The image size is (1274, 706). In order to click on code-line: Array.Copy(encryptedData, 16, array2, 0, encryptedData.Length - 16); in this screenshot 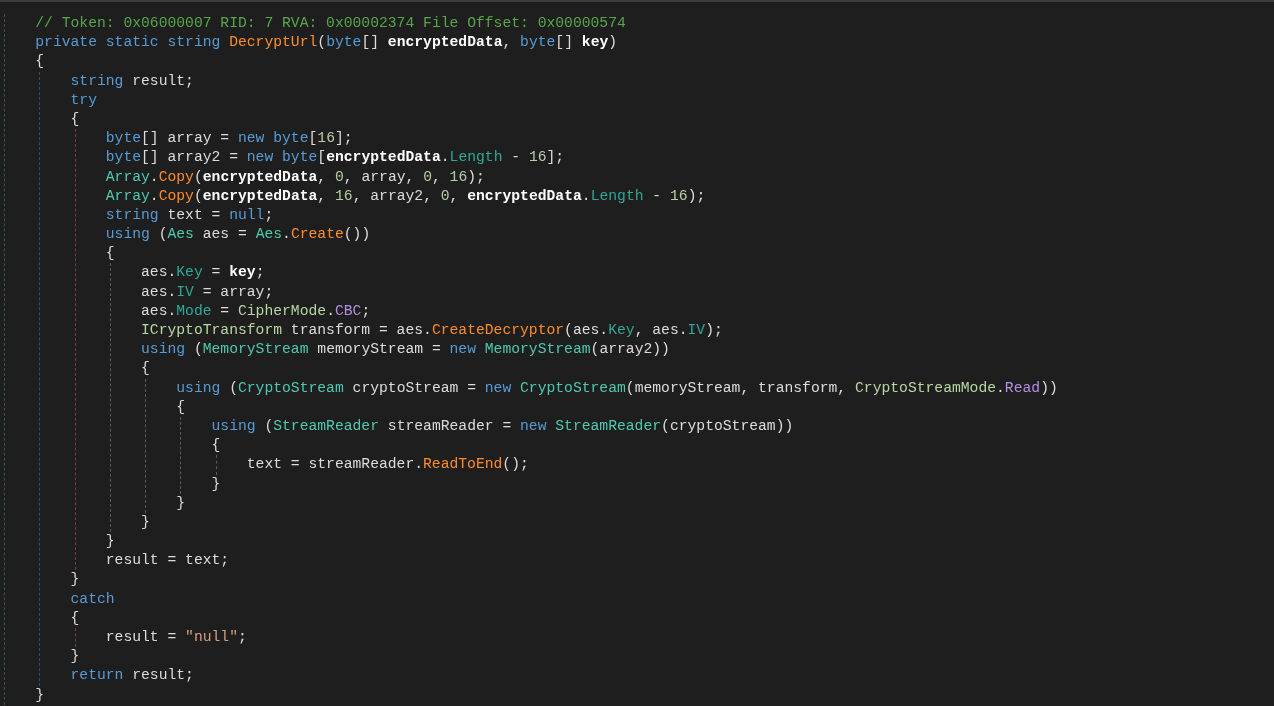, I will do `click(406, 196)`.